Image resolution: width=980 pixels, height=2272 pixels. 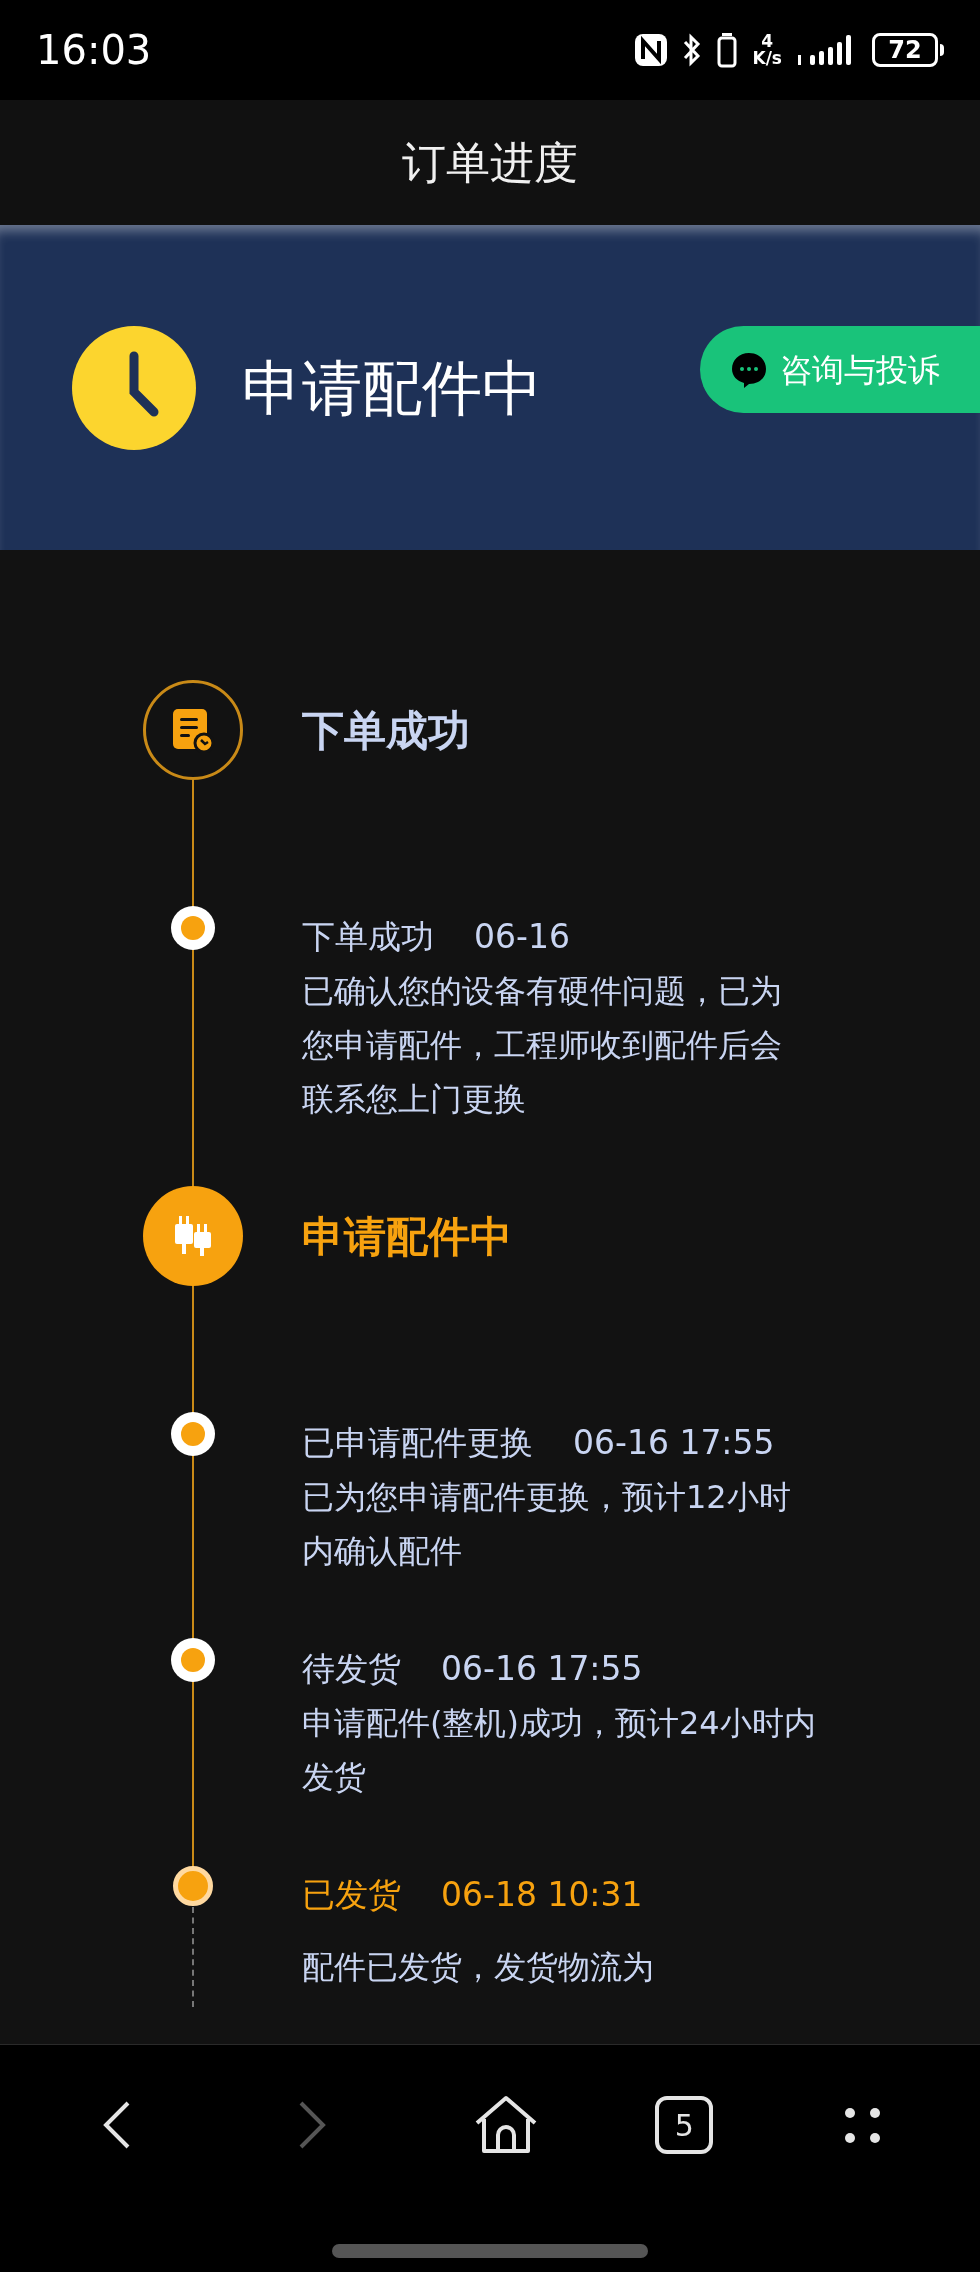 I want to click on step-description: 内确认配件, so click(x=382, y=1551).